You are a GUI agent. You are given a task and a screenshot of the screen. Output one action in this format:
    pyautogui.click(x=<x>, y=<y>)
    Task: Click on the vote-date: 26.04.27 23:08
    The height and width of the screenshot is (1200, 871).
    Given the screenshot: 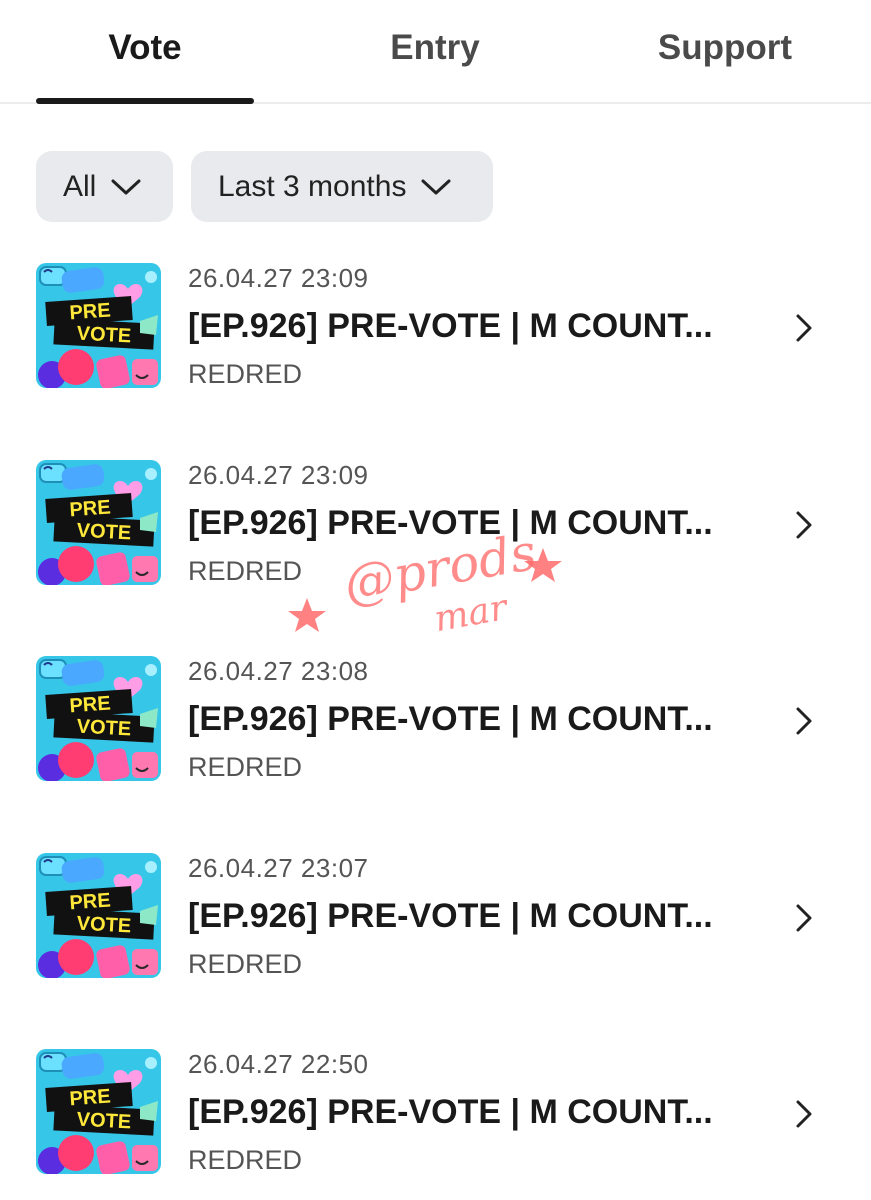 What is the action you would take?
    pyautogui.click(x=278, y=671)
    